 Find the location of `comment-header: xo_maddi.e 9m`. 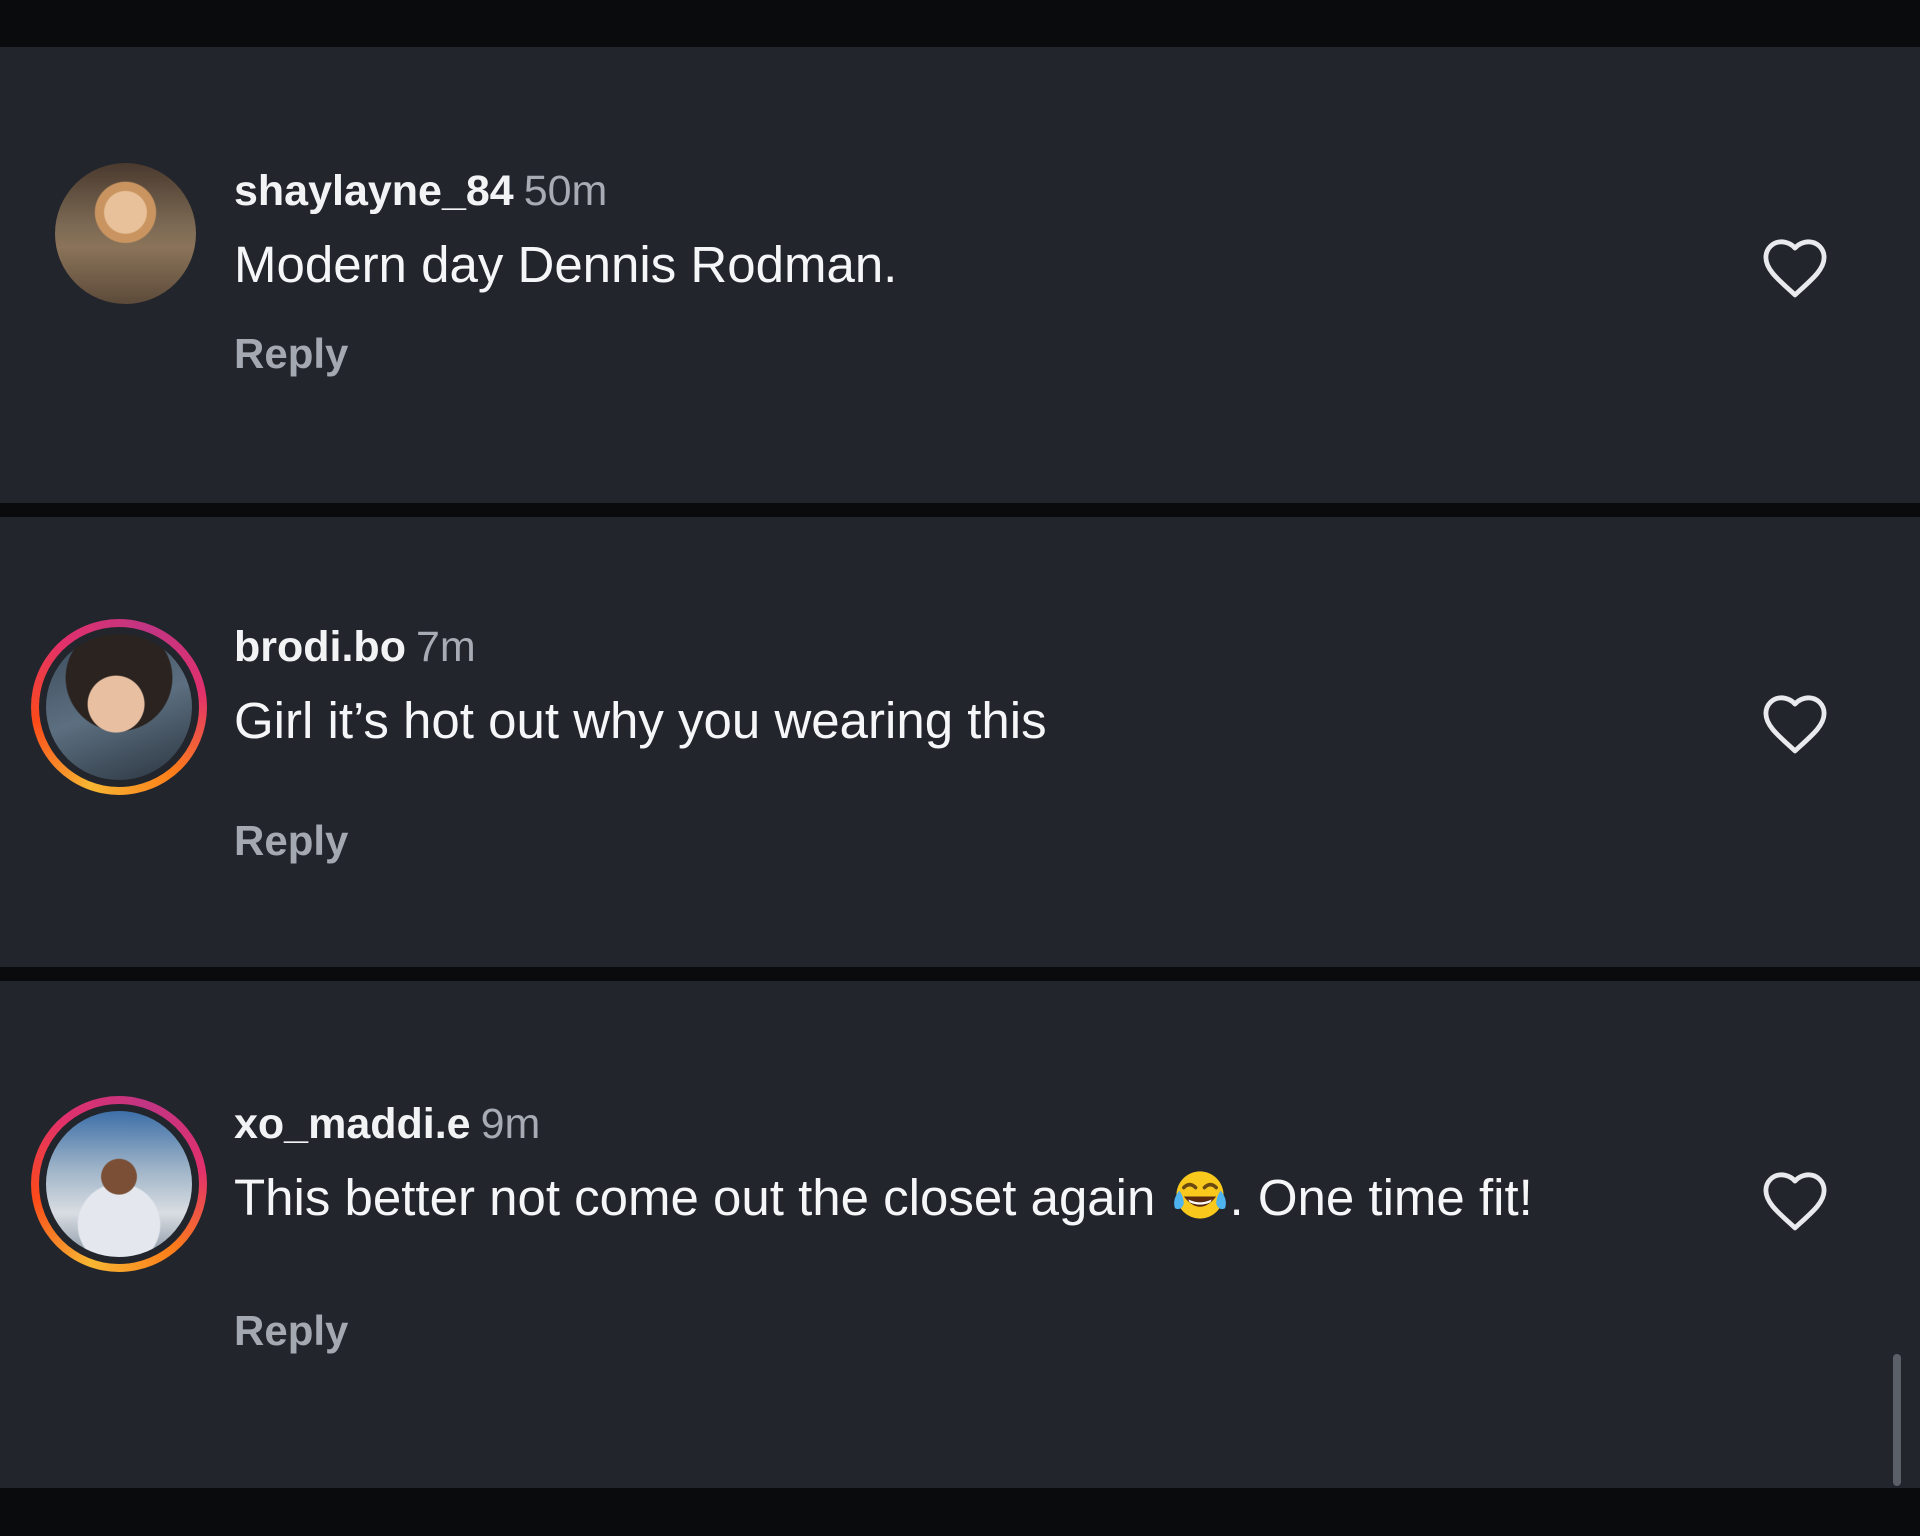

comment-header: xo_maddi.e 9m is located at coordinates (387, 1124).